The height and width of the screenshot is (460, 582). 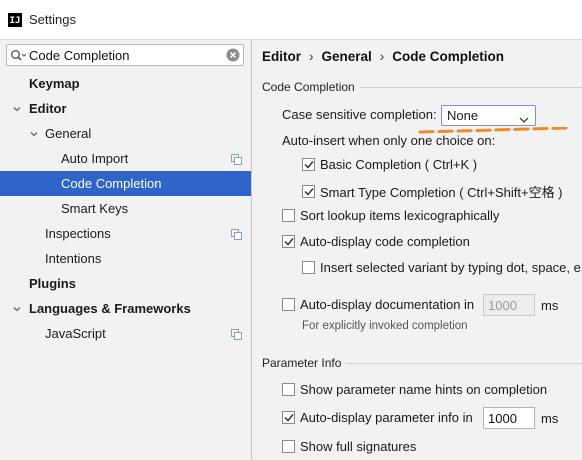 I want to click on case-sensitive-select: None, so click(x=488, y=115).